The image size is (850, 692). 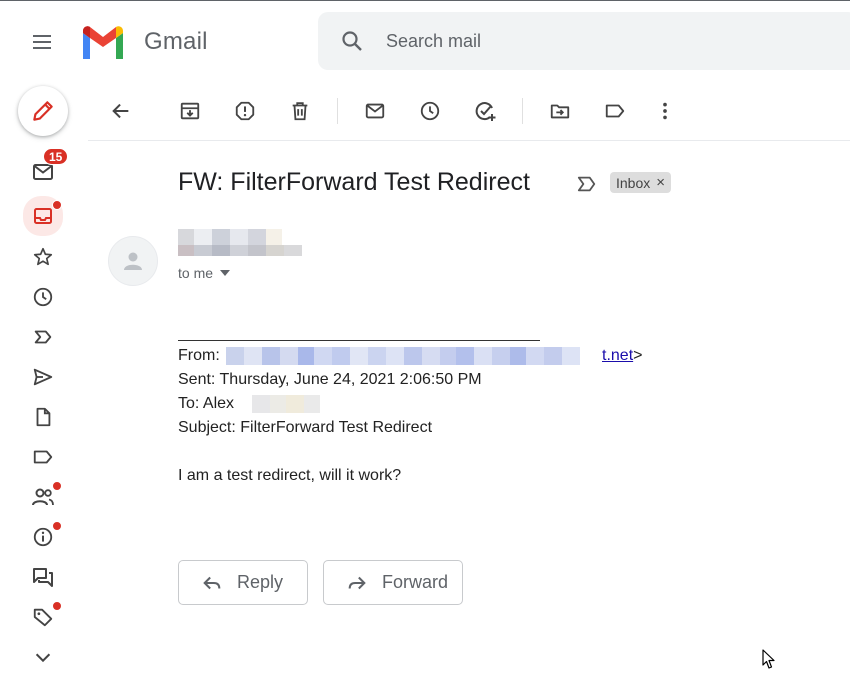 What do you see at coordinates (352, 41) in the screenshot?
I see `search-icon` at bounding box center [352, 41].